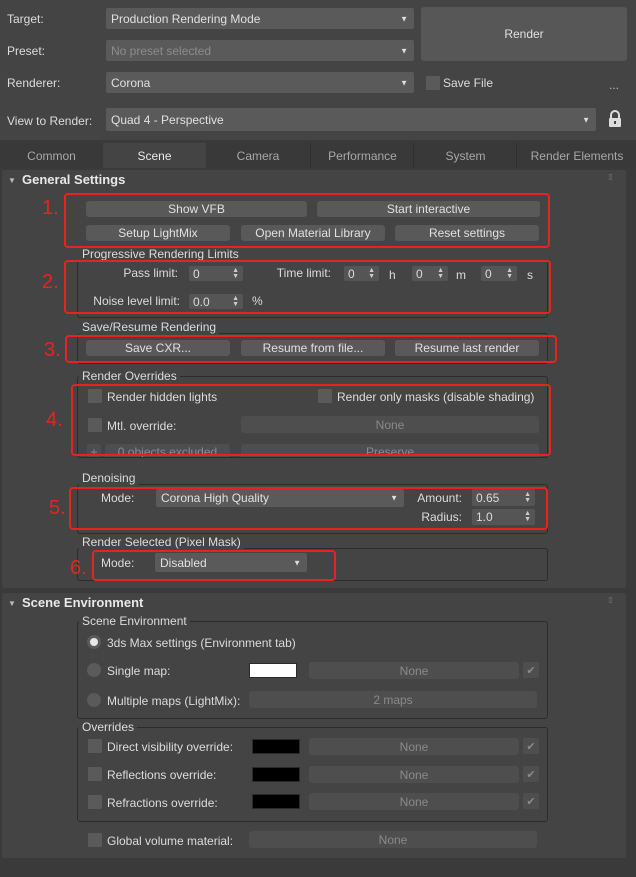 This screenshot has height=877, width=636. Describe the element at coordinates (162, 775) in the screenshot. I see `reflections-label: Reflections override:` at that location.